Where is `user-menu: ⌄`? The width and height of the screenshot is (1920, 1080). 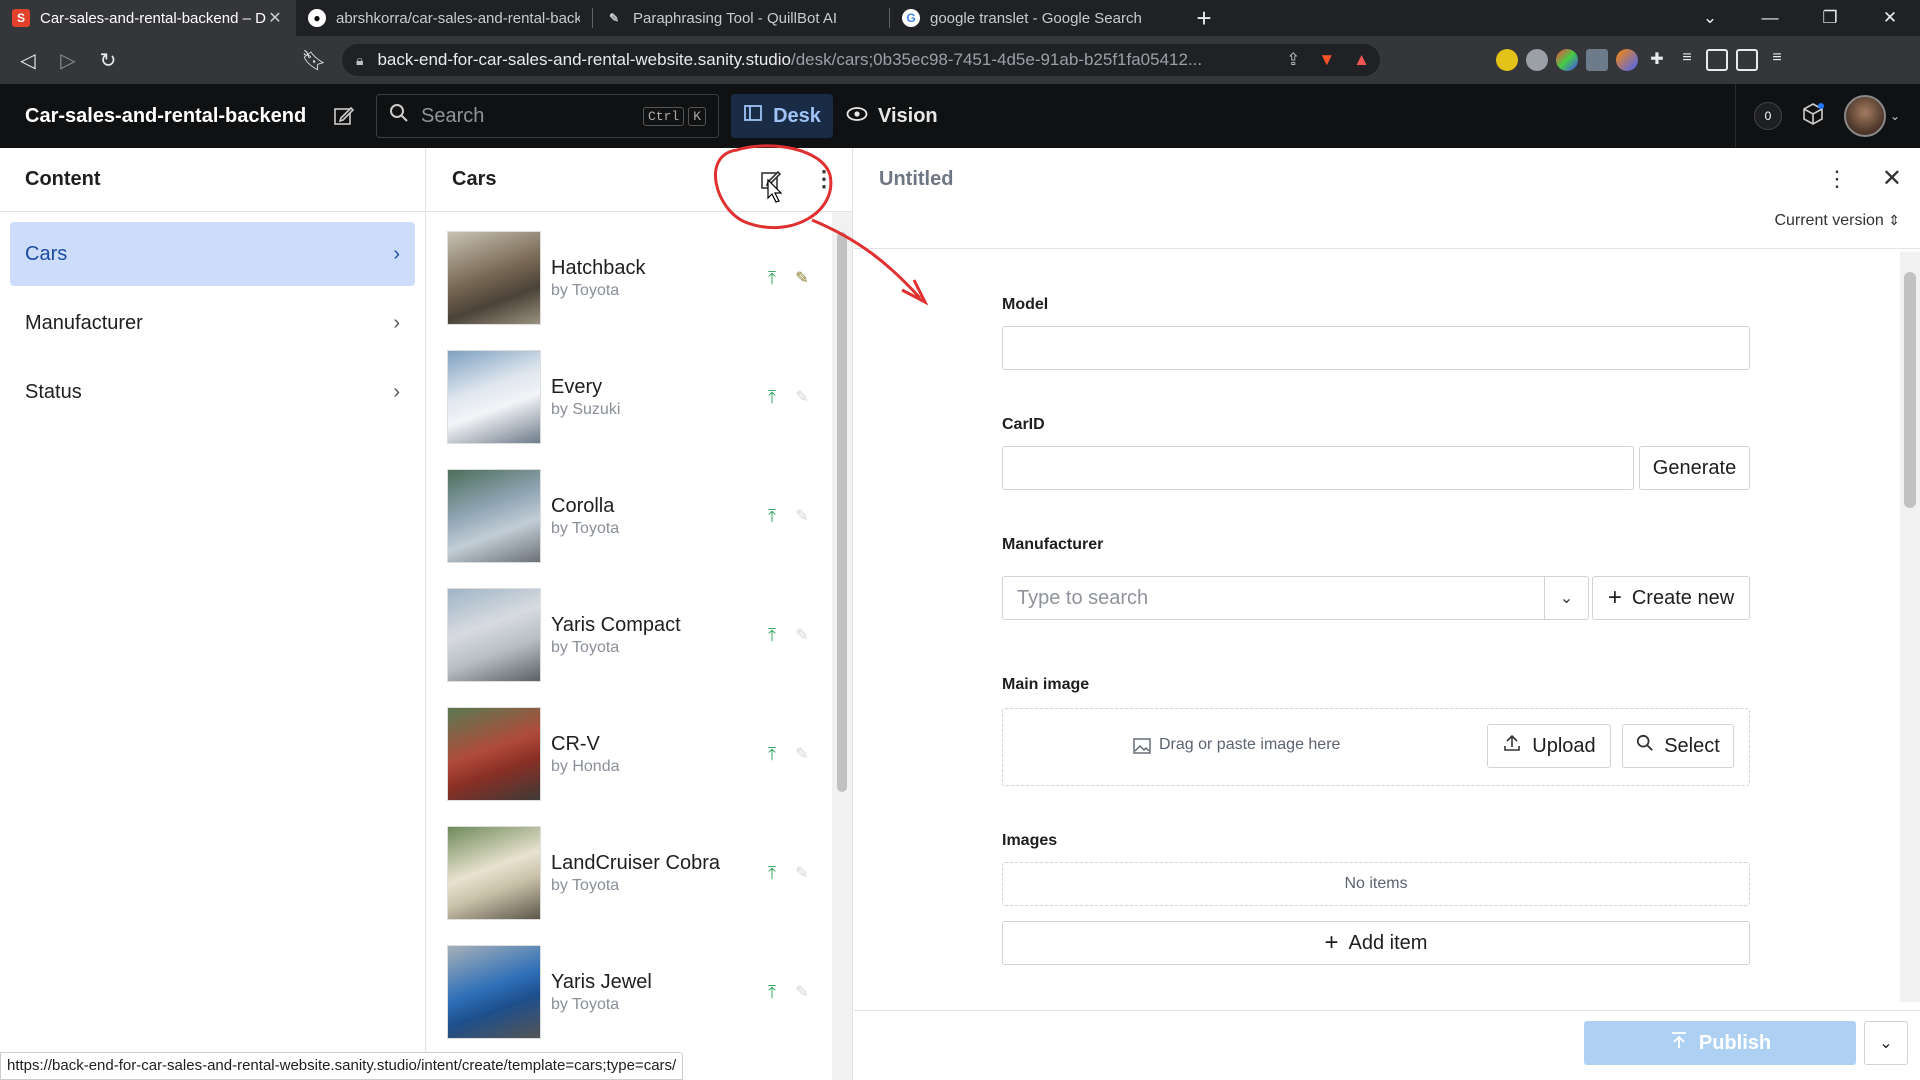 user-menu: ⌄ is located at coordinates (1871, 116).